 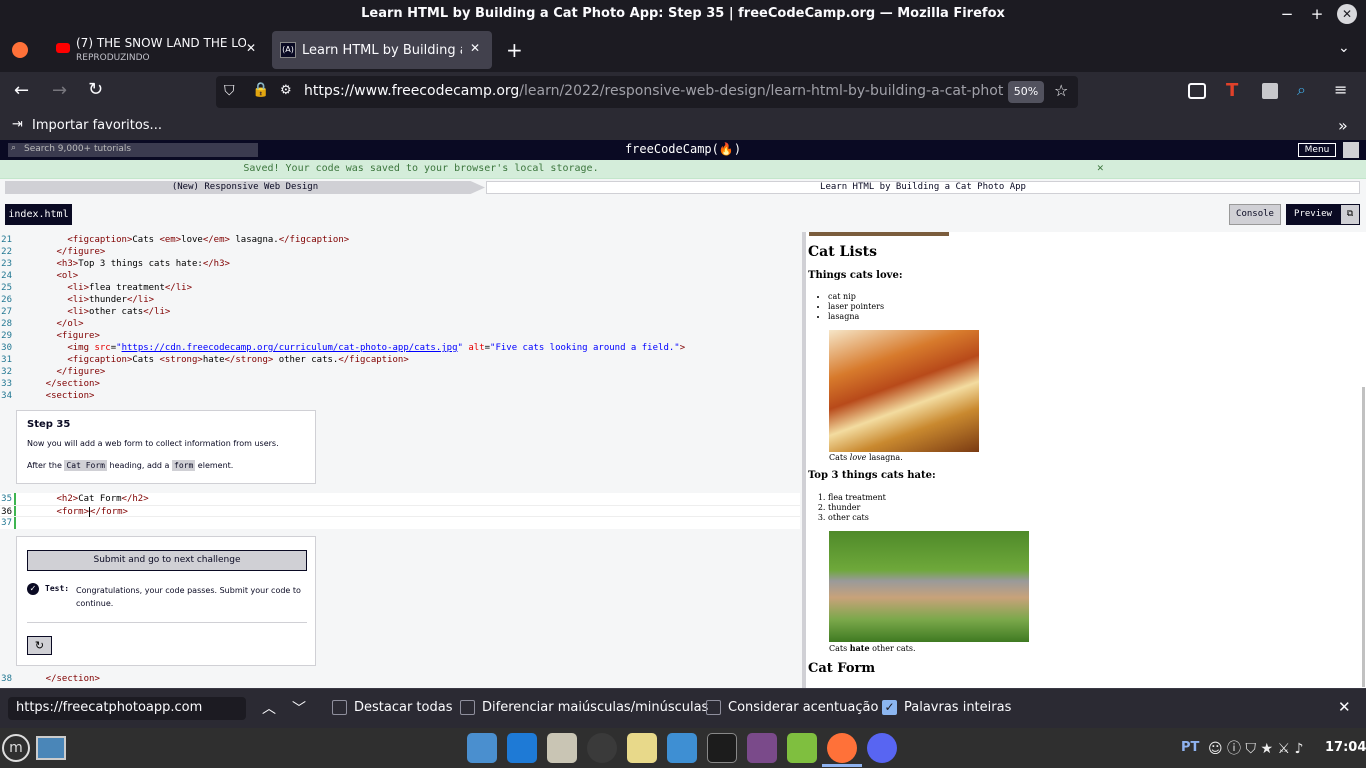 What do you see at coordinates (260, 90) in the screenshot?
I see `lock-icon: 🔒` at bounding box center [260, 90].